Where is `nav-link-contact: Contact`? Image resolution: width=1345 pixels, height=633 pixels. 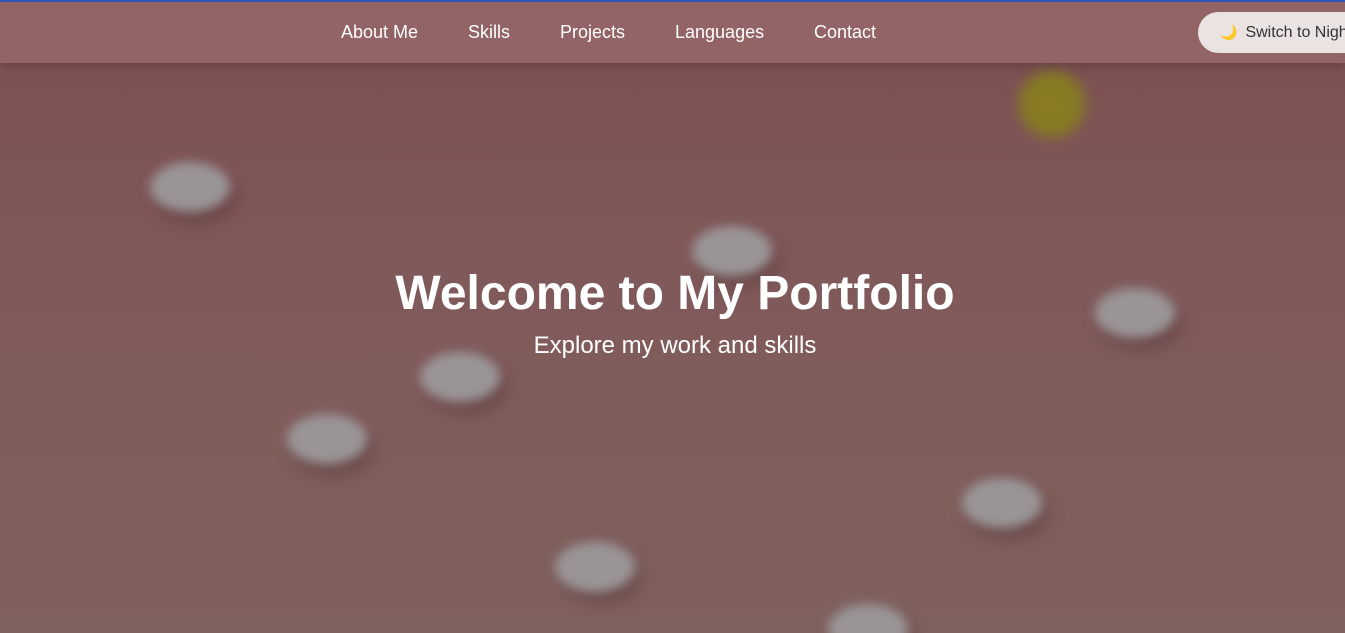 nav-link-contact: Contact is located at coordinates (845, 32).